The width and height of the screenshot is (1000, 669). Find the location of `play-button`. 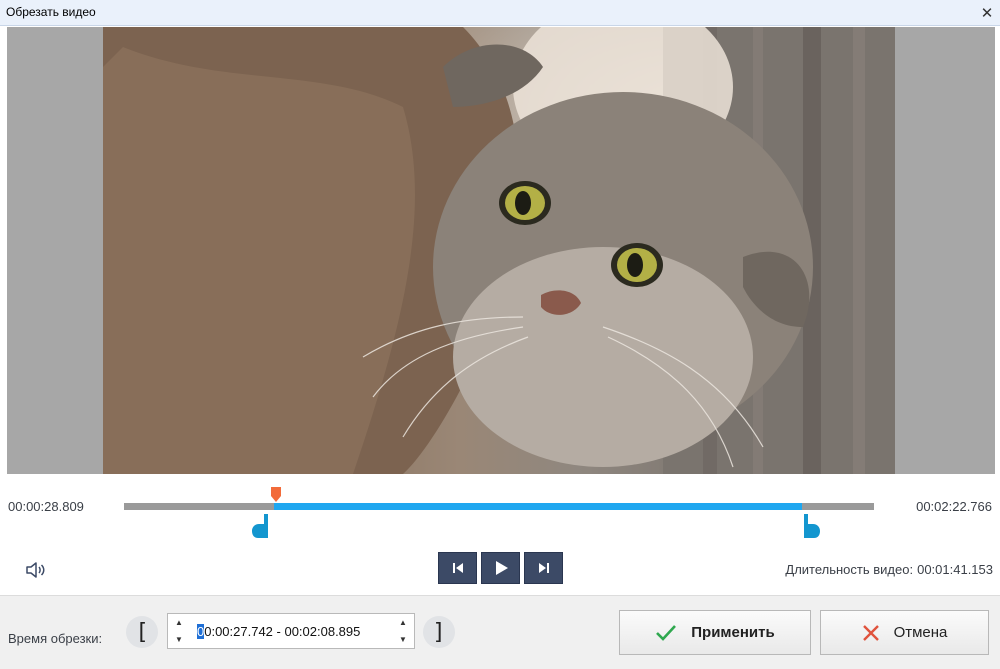

play-button is located at coordinates (500, 568).